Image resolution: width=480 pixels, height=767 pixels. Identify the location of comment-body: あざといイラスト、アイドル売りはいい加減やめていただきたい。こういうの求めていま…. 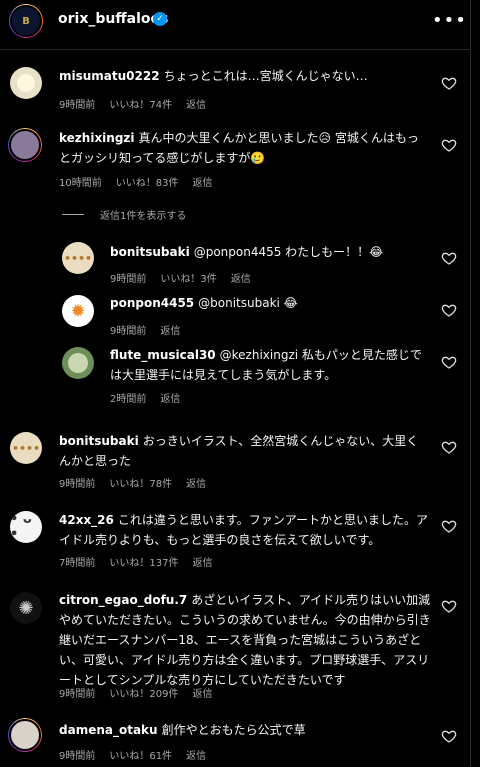
(245, 640).